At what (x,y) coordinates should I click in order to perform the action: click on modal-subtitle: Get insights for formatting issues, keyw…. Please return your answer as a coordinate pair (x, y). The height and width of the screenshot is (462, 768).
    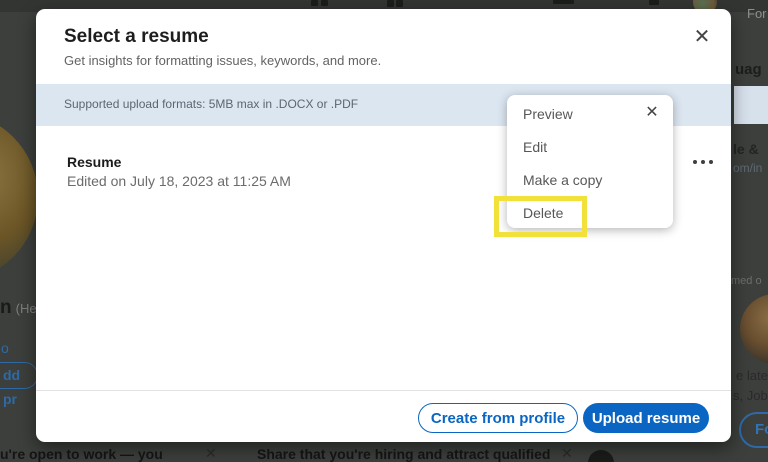
    Looking at the image, I should click on (223, 60).